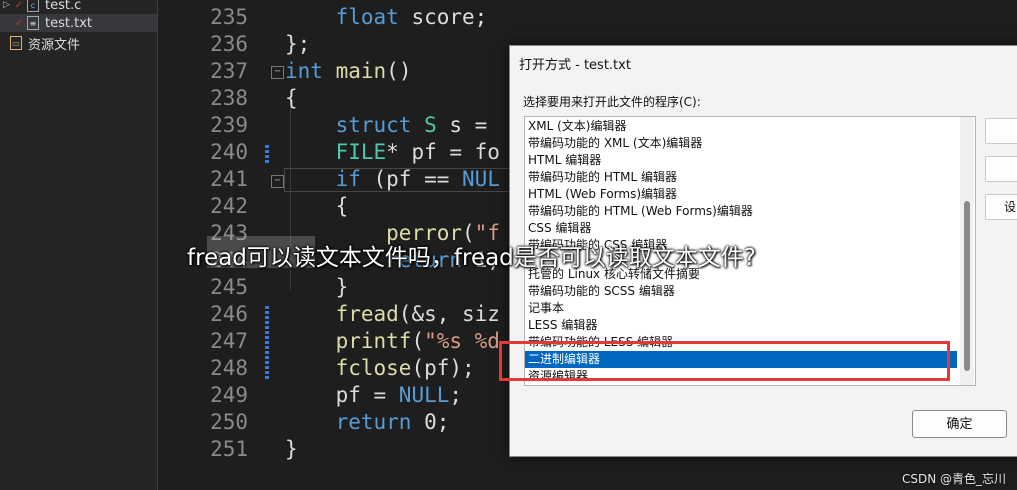 Image resolution: width=1017 pixels, height=490 pixels. What do you see at coordinates (954, 479) in the screenshot?
I see `watermark: CSDN @青色_忘川` at bounding box center [954, 479].